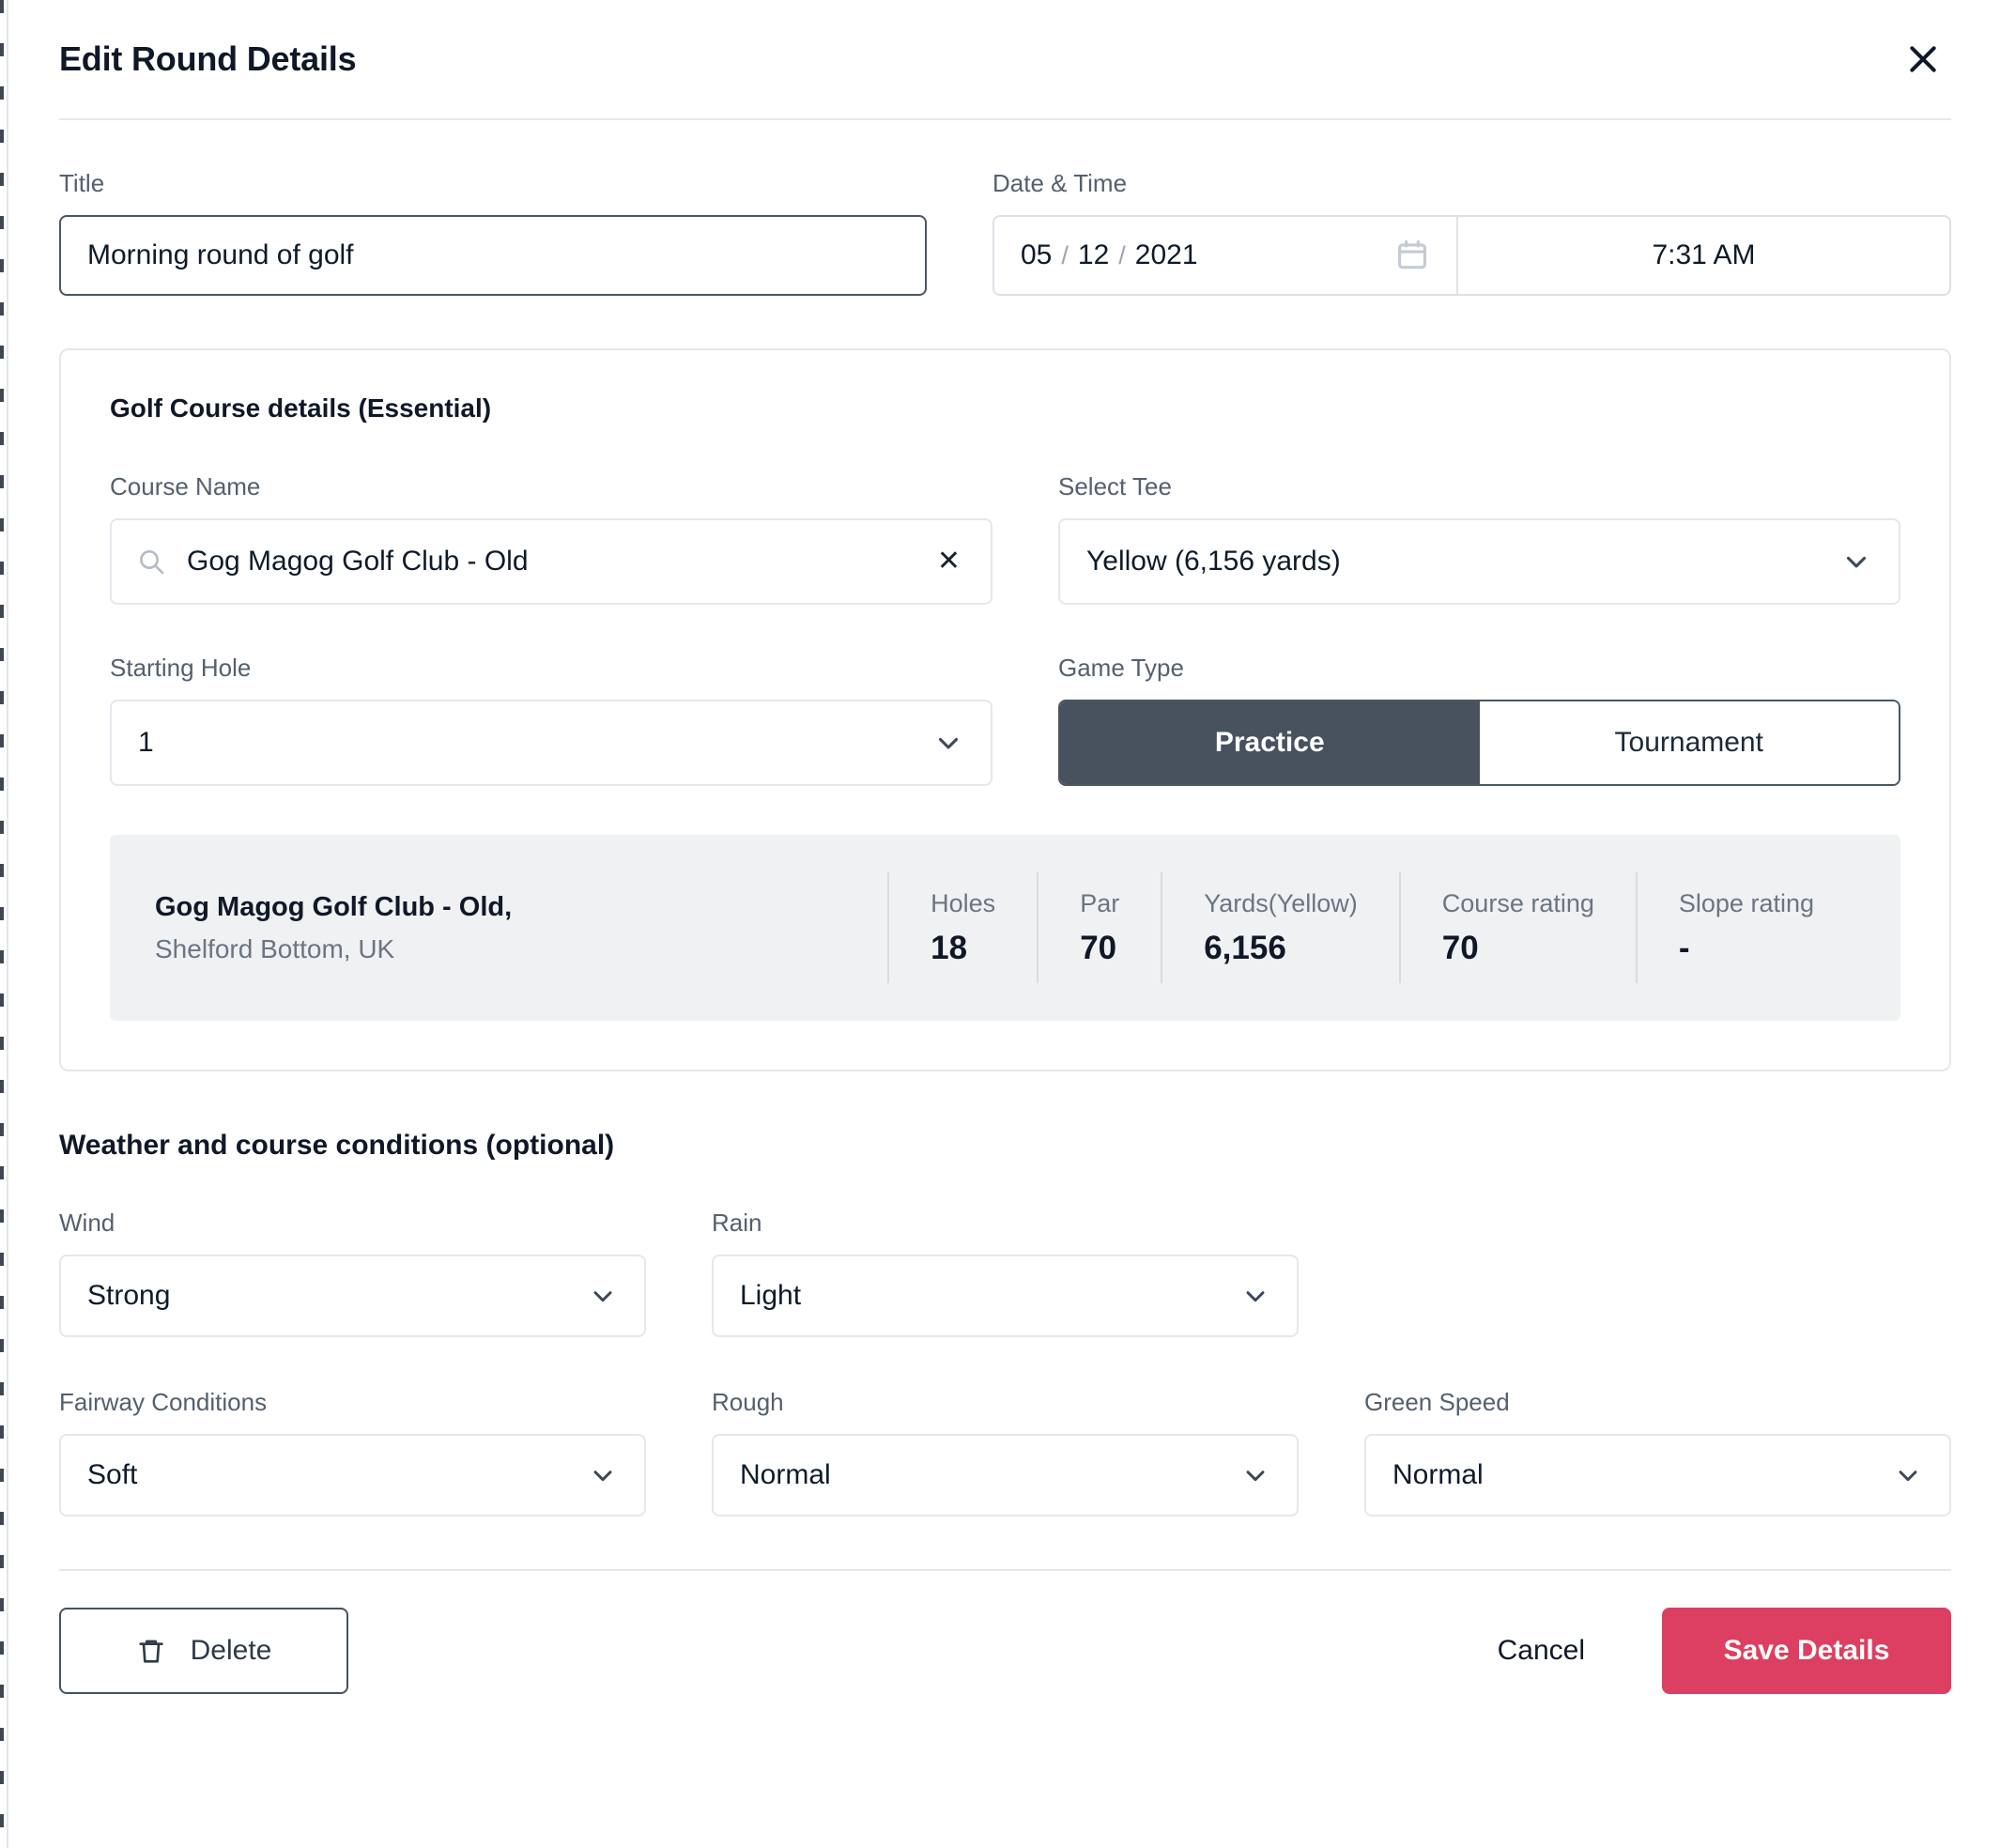  What do you see at coordinates (1437, 1402) in the screenshot?
I see `green-speed-label: Green Speed` at bounding box center [1437, 1402].